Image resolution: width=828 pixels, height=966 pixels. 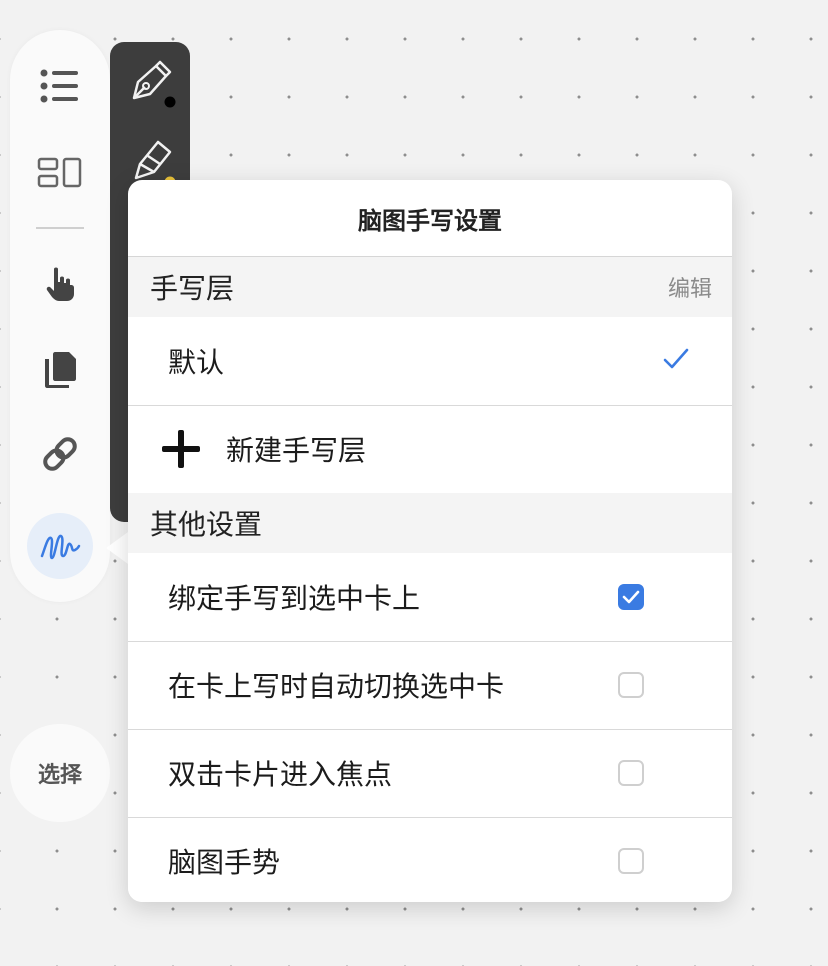 What do you see at coordinates (280, 774) in the screenshot?
I see `setting-label: 双击卡片进入焦点` at bounding box center [280, 774].